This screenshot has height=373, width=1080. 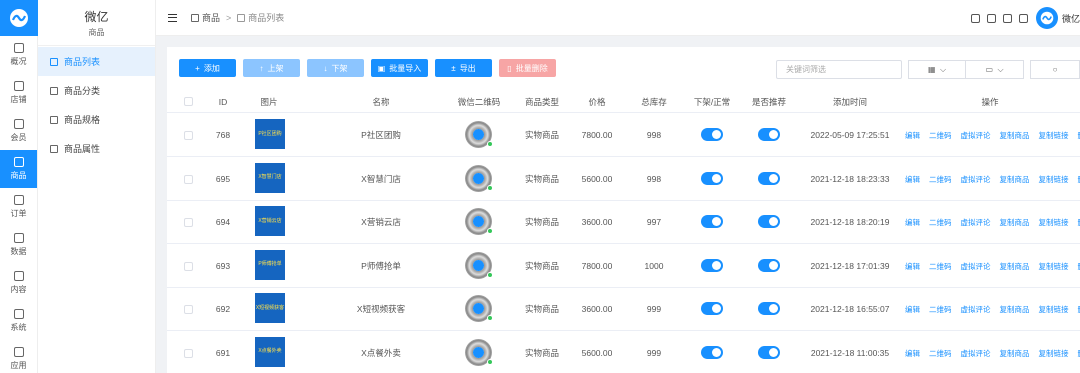 I want to click on rail-item: 商品, so click(x=18, y=169).